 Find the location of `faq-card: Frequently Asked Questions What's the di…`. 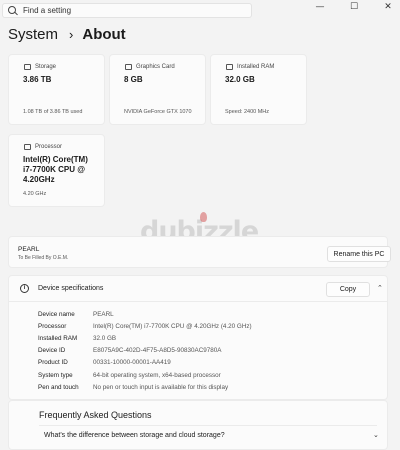

faq-card: Frequently Asked Questions What's the di… is located at coordinates (198, 425).